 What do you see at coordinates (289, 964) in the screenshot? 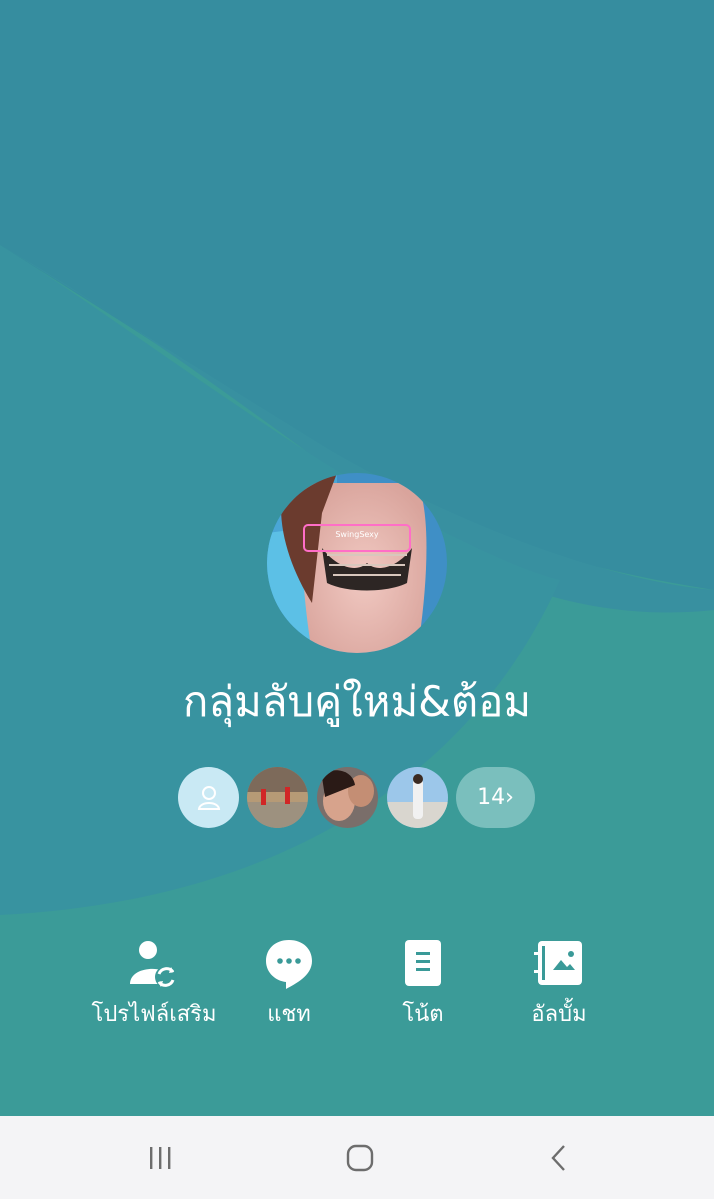
I see `chat-icon` at bounding box center [289, 964].